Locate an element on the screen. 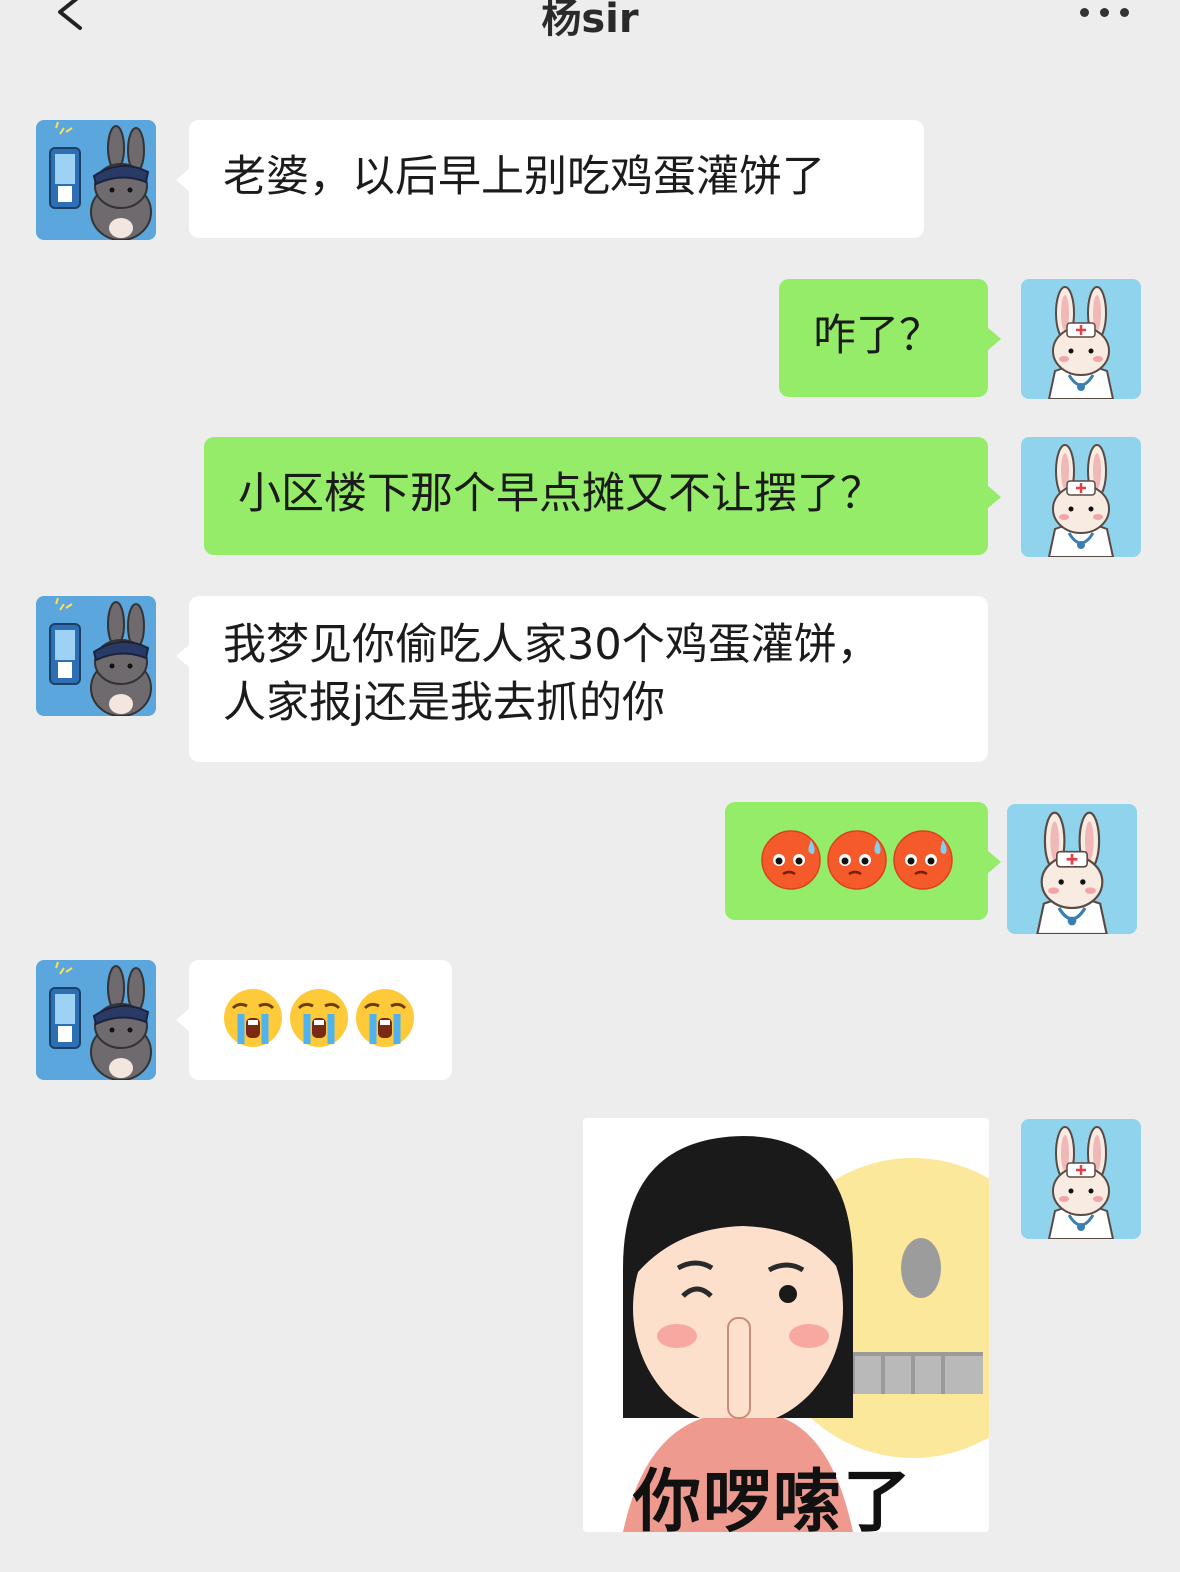 This screenshot has width=1180, height=1572. message-bubble-outgoing: 小区楼下那个早点摊又不让摆了？ is located at coordinates (602, 496).